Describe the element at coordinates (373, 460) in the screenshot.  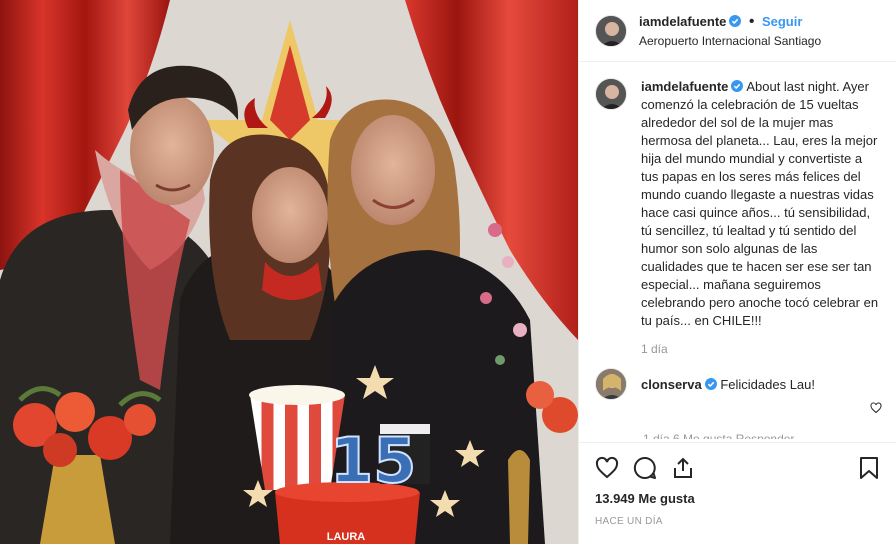
I see `candle-number: 15` at that location.